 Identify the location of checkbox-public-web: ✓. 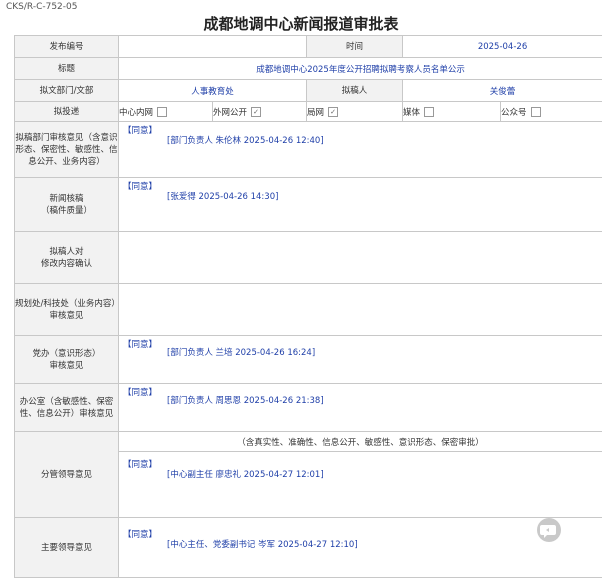
(256, 112).